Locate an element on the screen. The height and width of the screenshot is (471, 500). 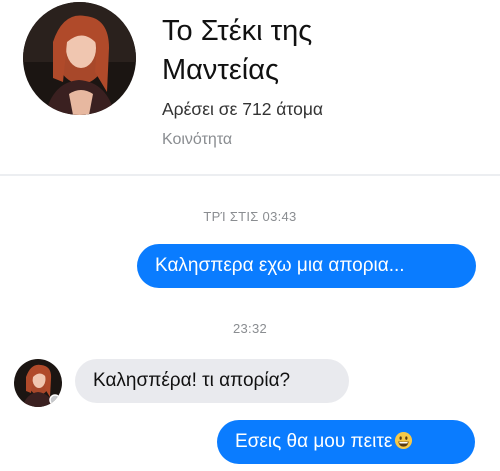
message-text: Εσεις θα μου πειτε is located at coordinates (314, 441).